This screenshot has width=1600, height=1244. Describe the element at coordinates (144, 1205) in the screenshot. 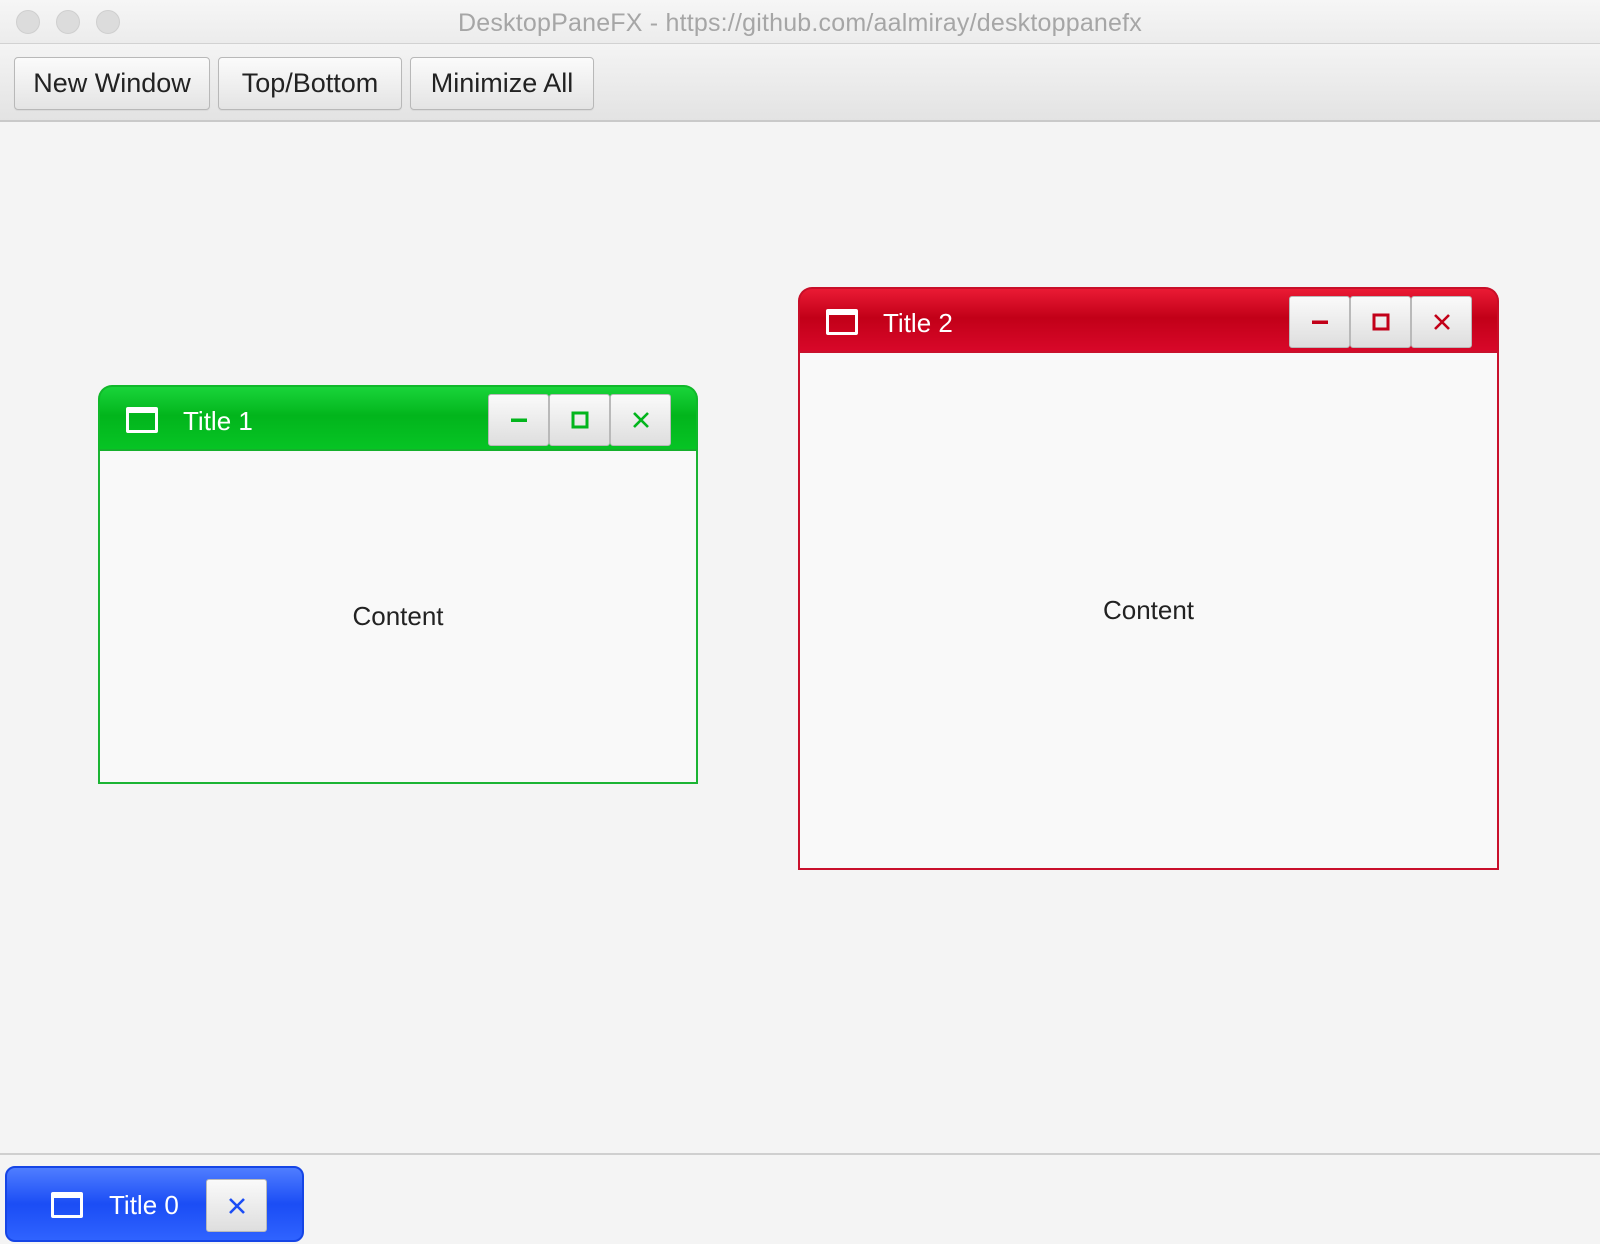

I see `dock-item-title: Title 0` at that location.